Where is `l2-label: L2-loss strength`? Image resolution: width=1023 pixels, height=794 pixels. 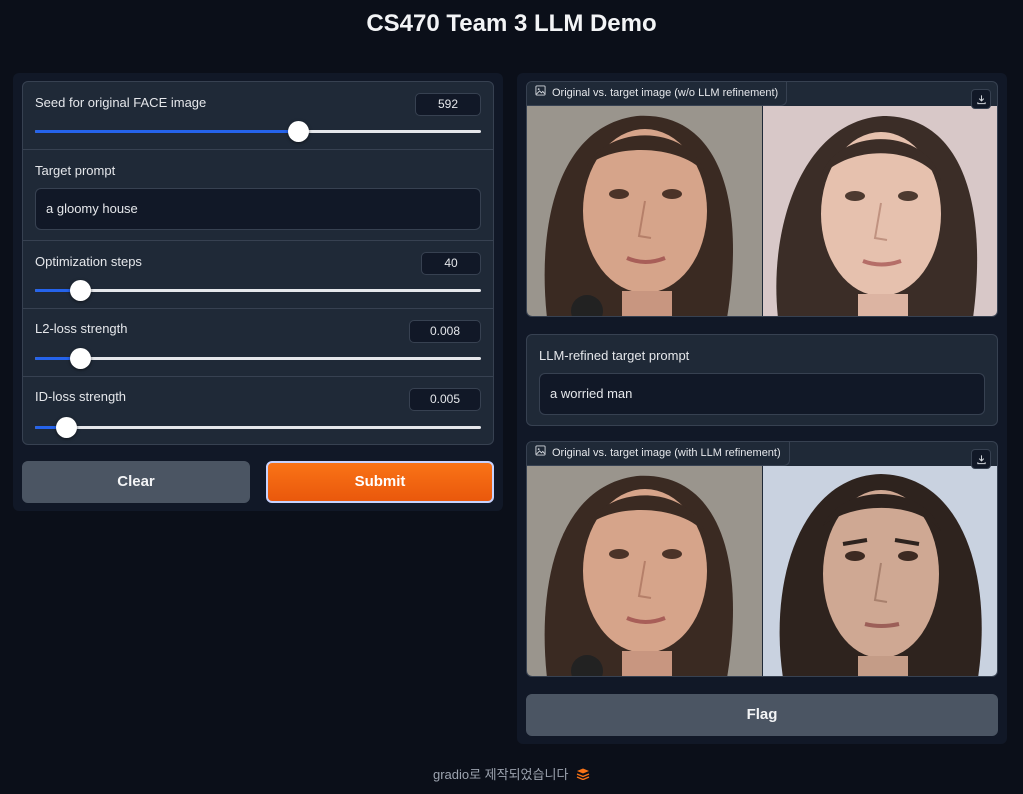 l2-label: L2-loss strength is located at coordinates (81, 328).